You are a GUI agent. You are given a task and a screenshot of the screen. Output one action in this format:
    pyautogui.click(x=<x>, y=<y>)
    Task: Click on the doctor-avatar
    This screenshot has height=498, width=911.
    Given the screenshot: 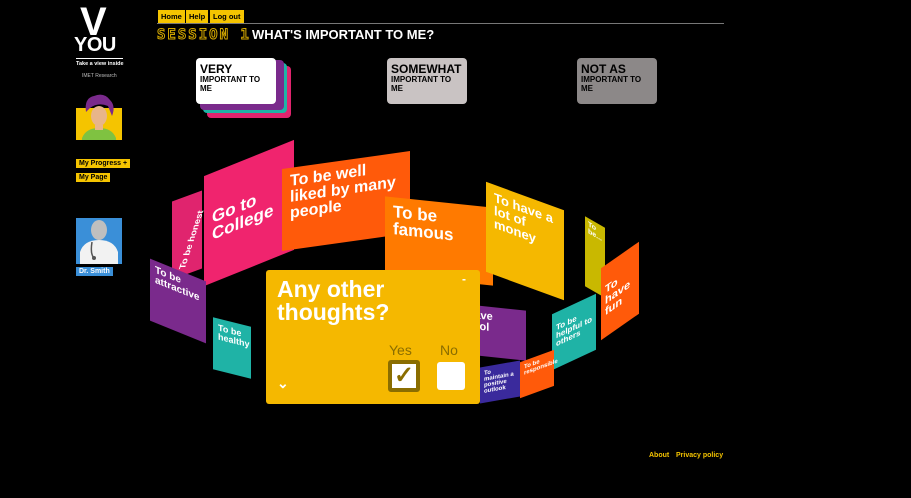 What is the action you would take?
    pyautogui.click(x=99, y=241)
    